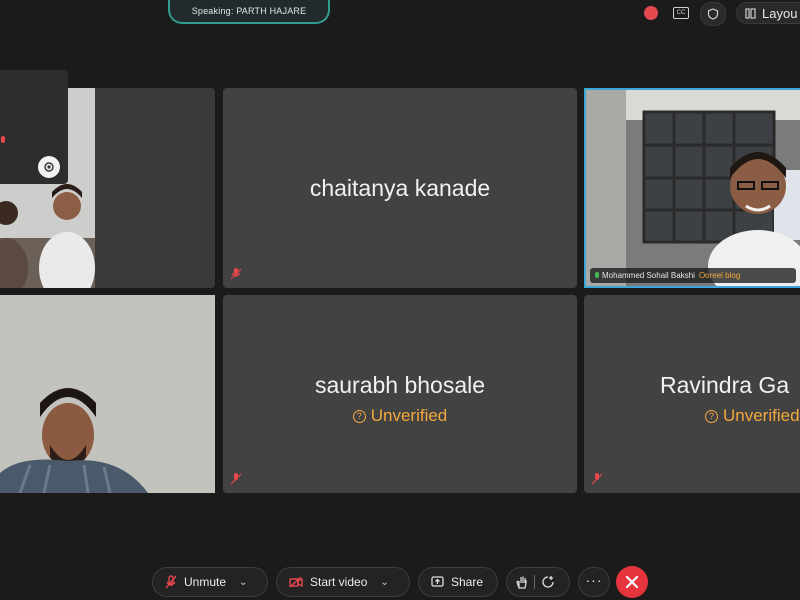 This screenshot has width=800, height=600. I want to click on participant-name: saurabh bhosale, so click(400, 385).